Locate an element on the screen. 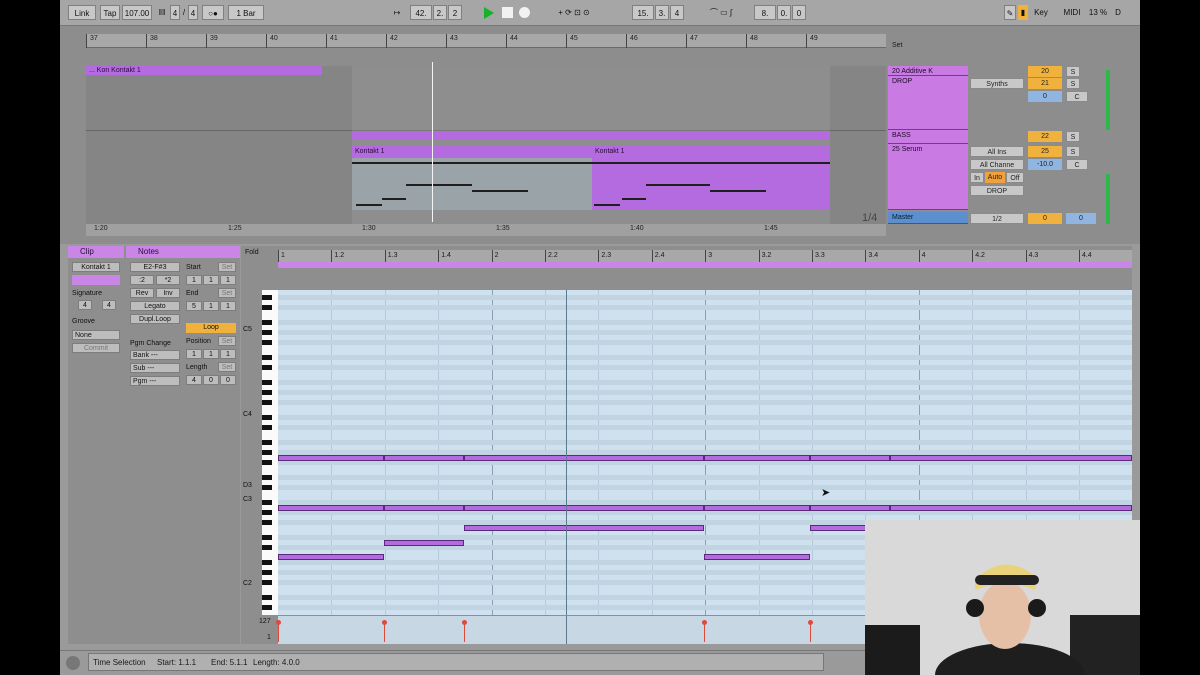 The image size is (1200, 675). end-sixteenth: 1 is located at coordinates (228, 306).